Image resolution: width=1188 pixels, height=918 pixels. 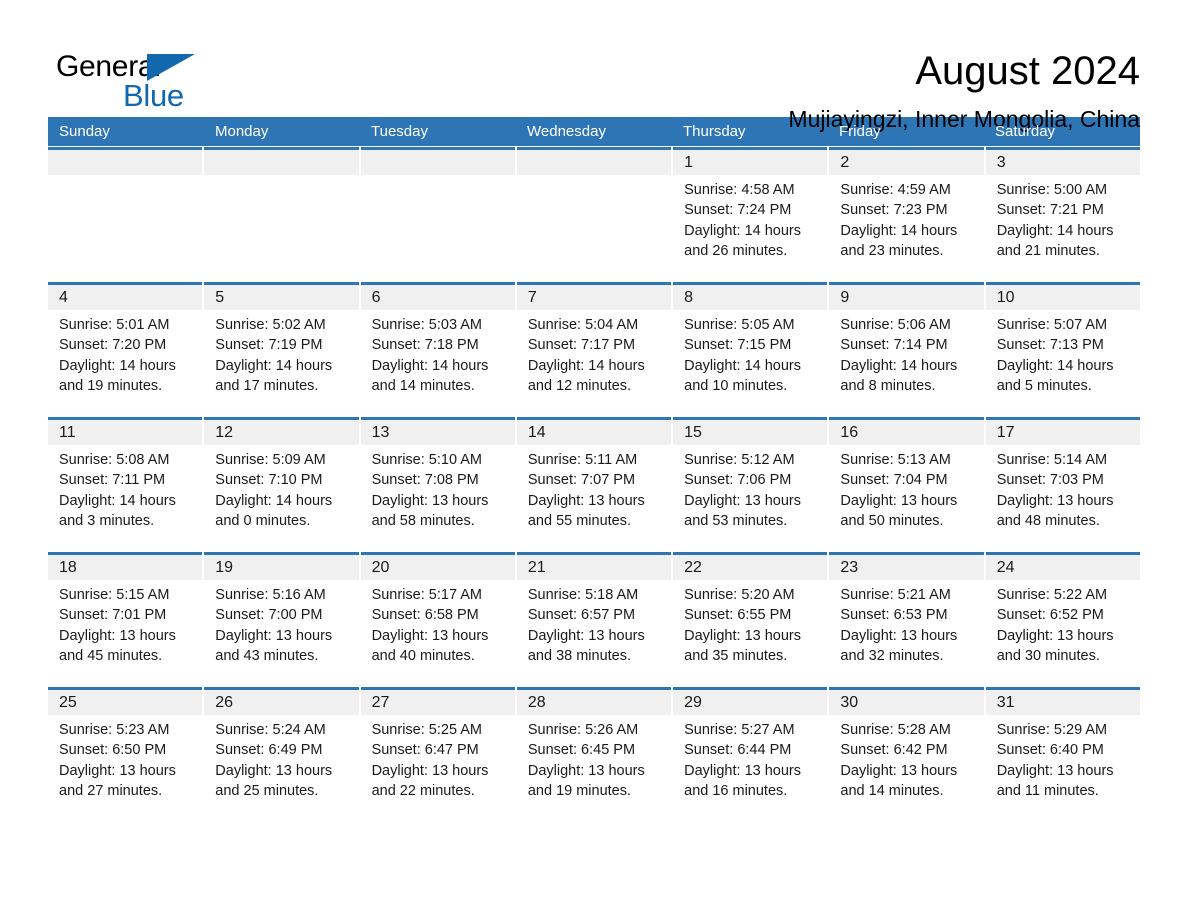 I want to click on logo-text-blue: Blue, so click(x=153, y=95).